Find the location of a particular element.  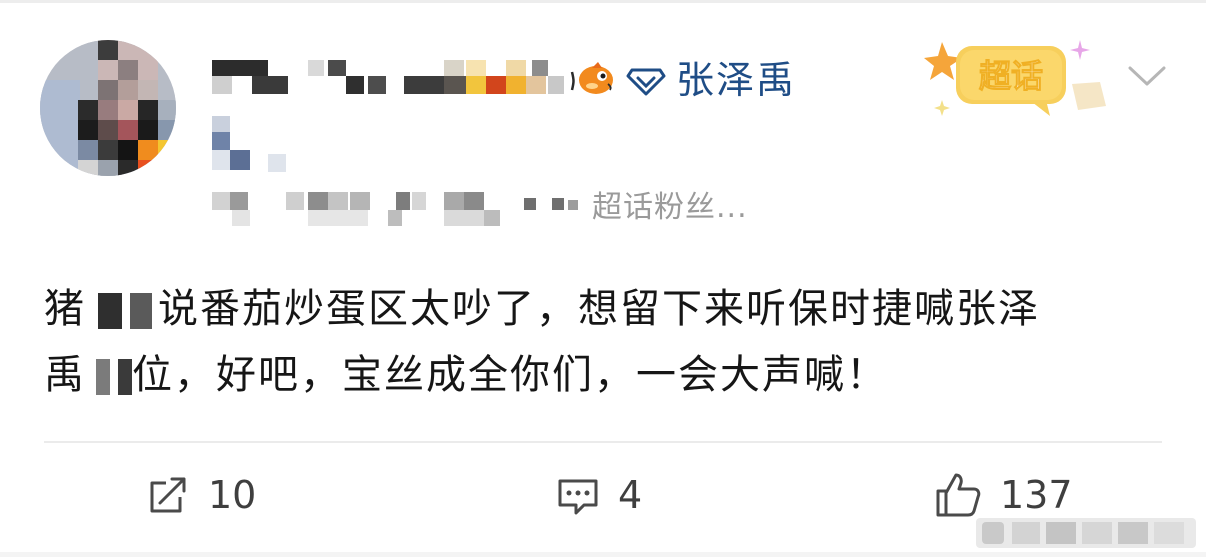

post-text: 说番茄炒蛋区太吵了，想留下来听保时捷喊张泽 is located at coordinates (599, 309).